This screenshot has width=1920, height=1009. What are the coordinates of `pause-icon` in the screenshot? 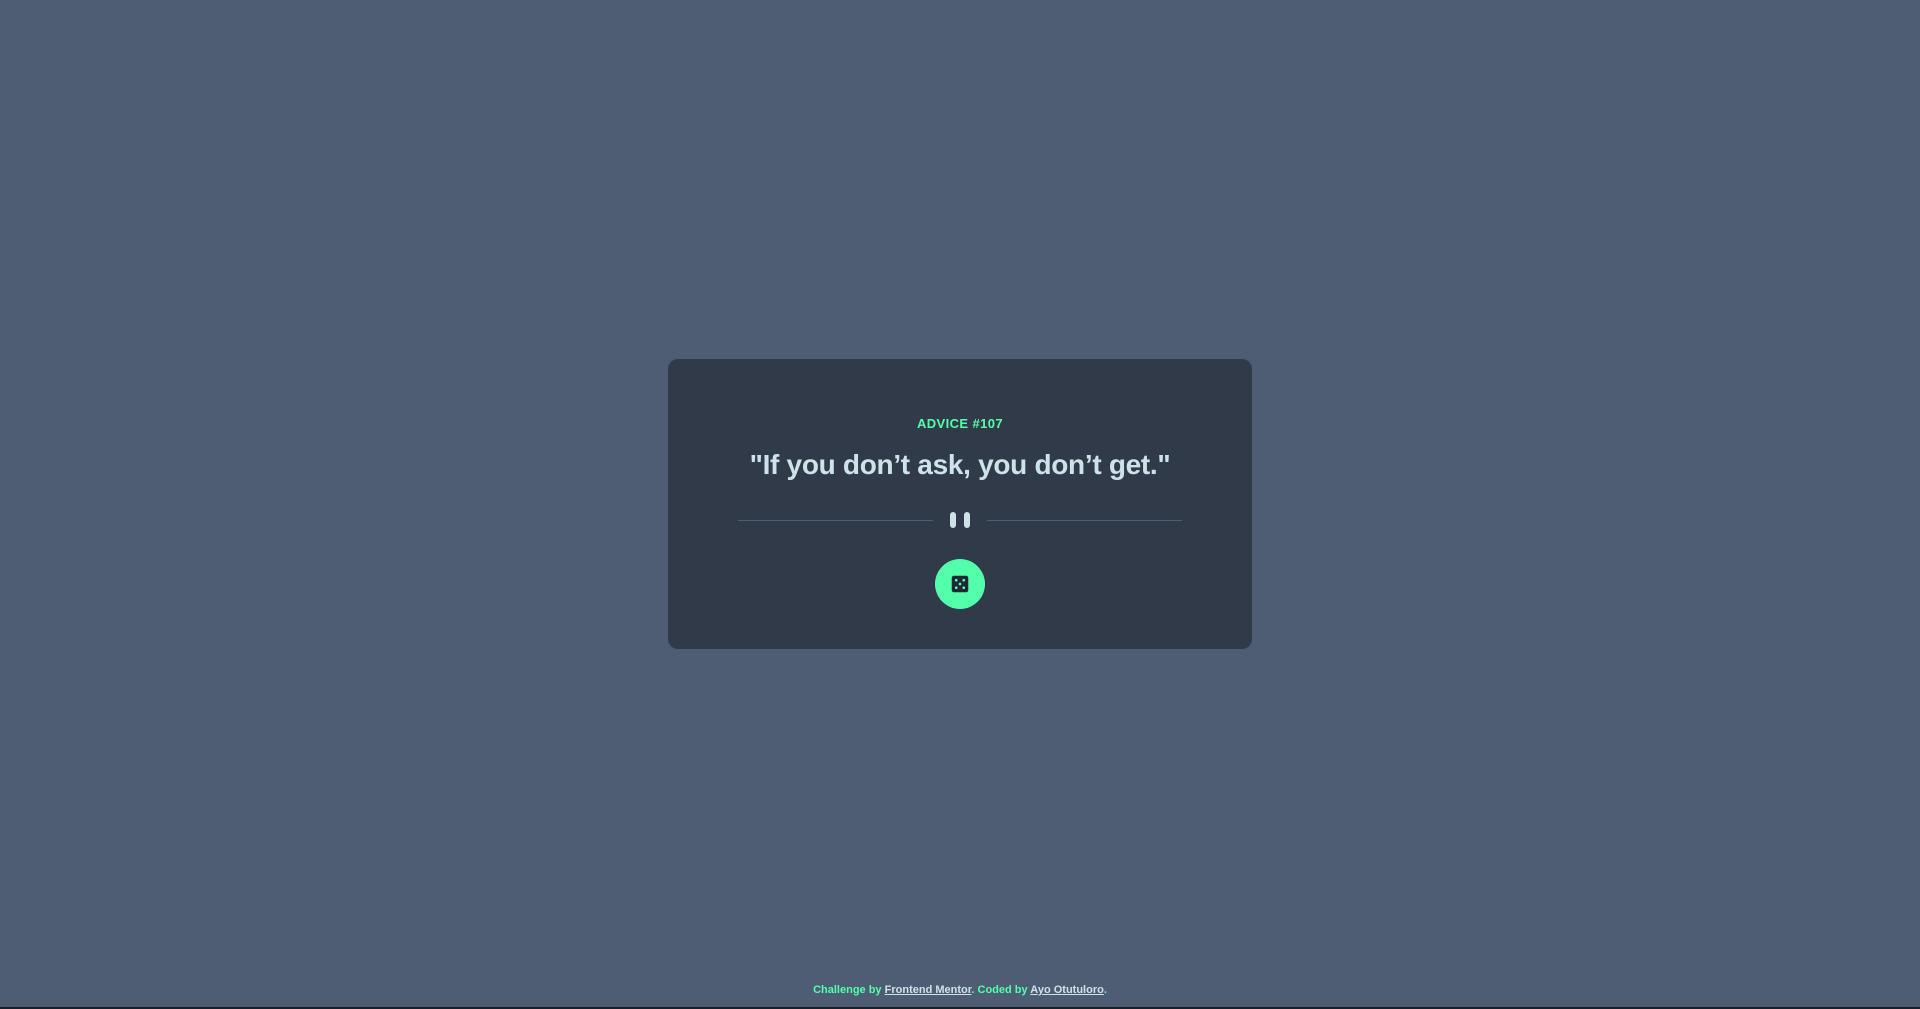 It's located at (960, 520).